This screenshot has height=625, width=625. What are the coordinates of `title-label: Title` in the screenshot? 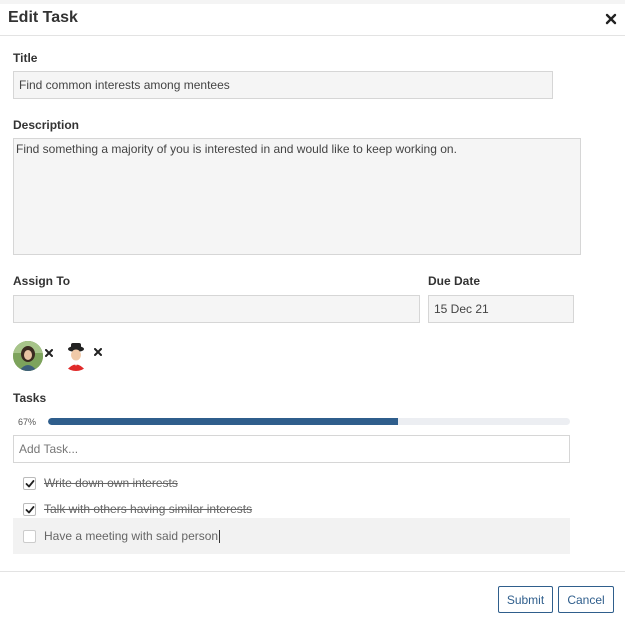 It's located at (25, 58).